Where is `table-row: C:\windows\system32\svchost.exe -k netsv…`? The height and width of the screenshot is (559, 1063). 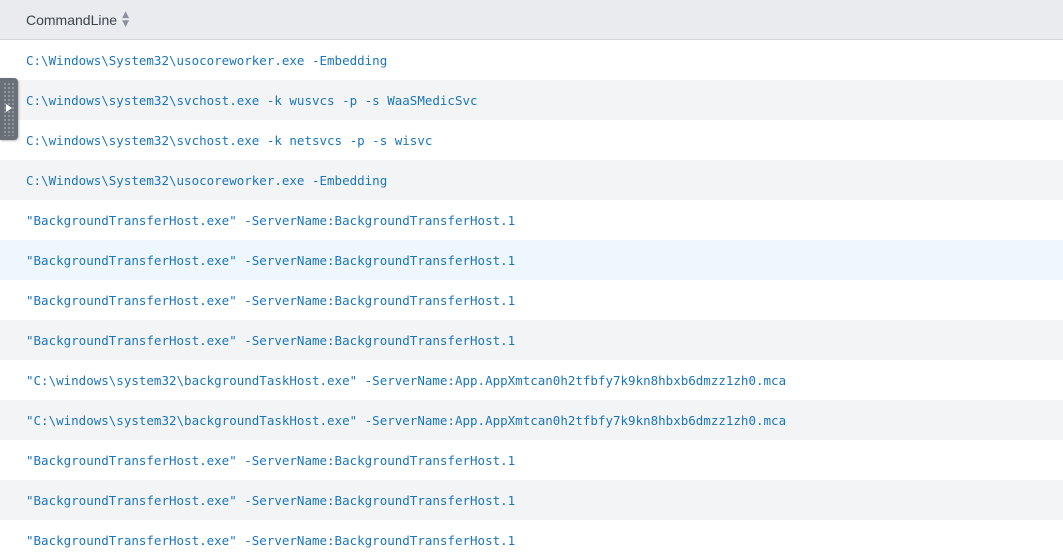 table-row: C:\windows\system32\svchost.exe -k netsv… is located at coordinates (531, 140).